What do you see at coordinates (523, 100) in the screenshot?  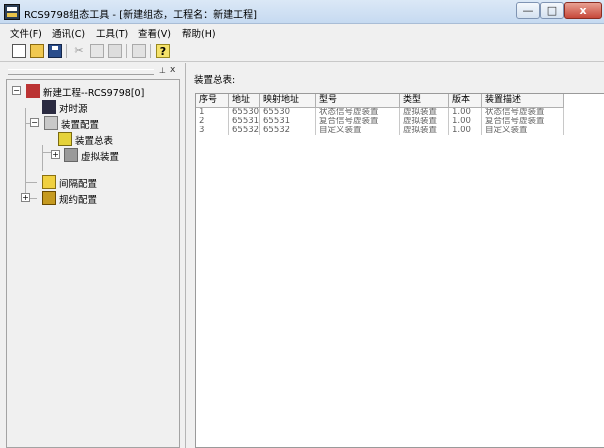 I see `column-header: 装置描述` at bounding box center [523, 100].